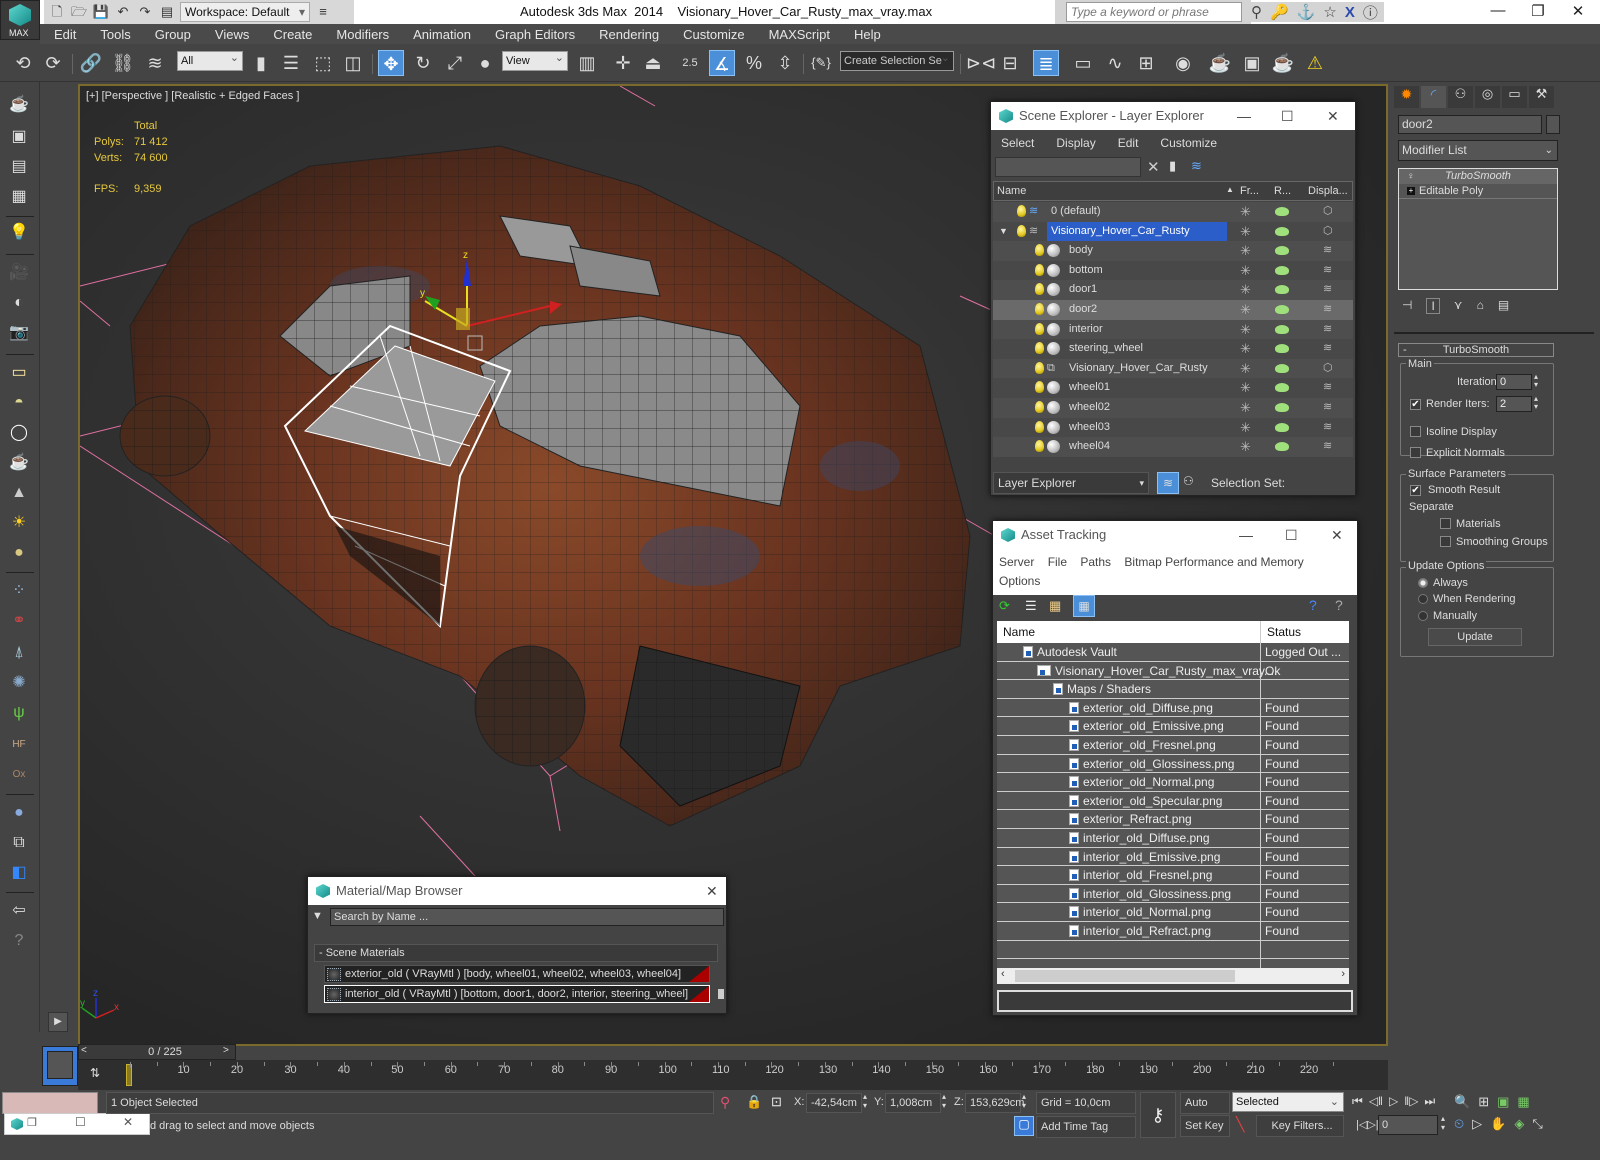 The height and width of the screenshot is (1160, 1600). What do you see at coordinates (1256, 12) in the screenshot?
I see `binoculars-icon: ⚲` at bounding box center [1256, 12].